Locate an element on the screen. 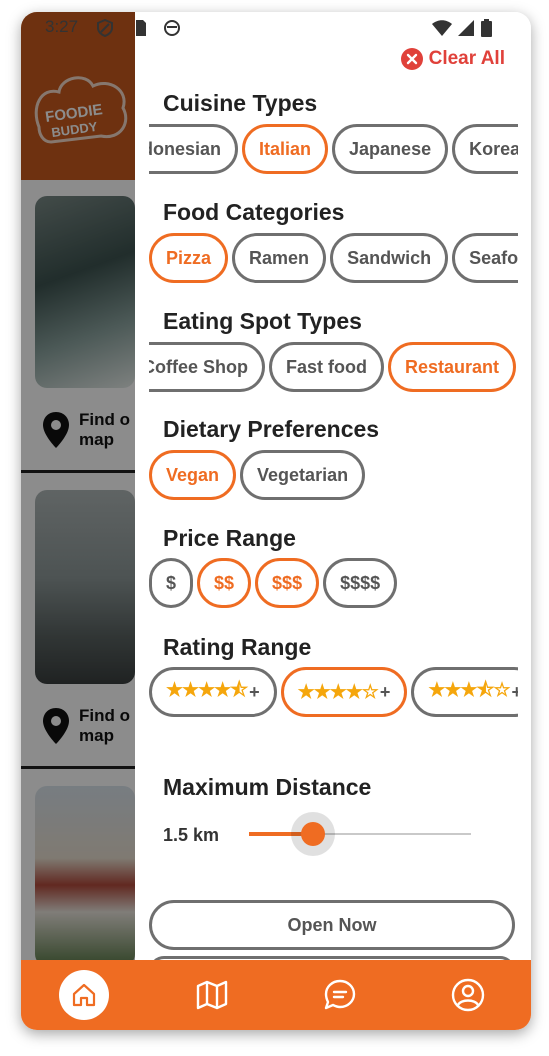  slider-thumb is located at coordinates (313, 834).